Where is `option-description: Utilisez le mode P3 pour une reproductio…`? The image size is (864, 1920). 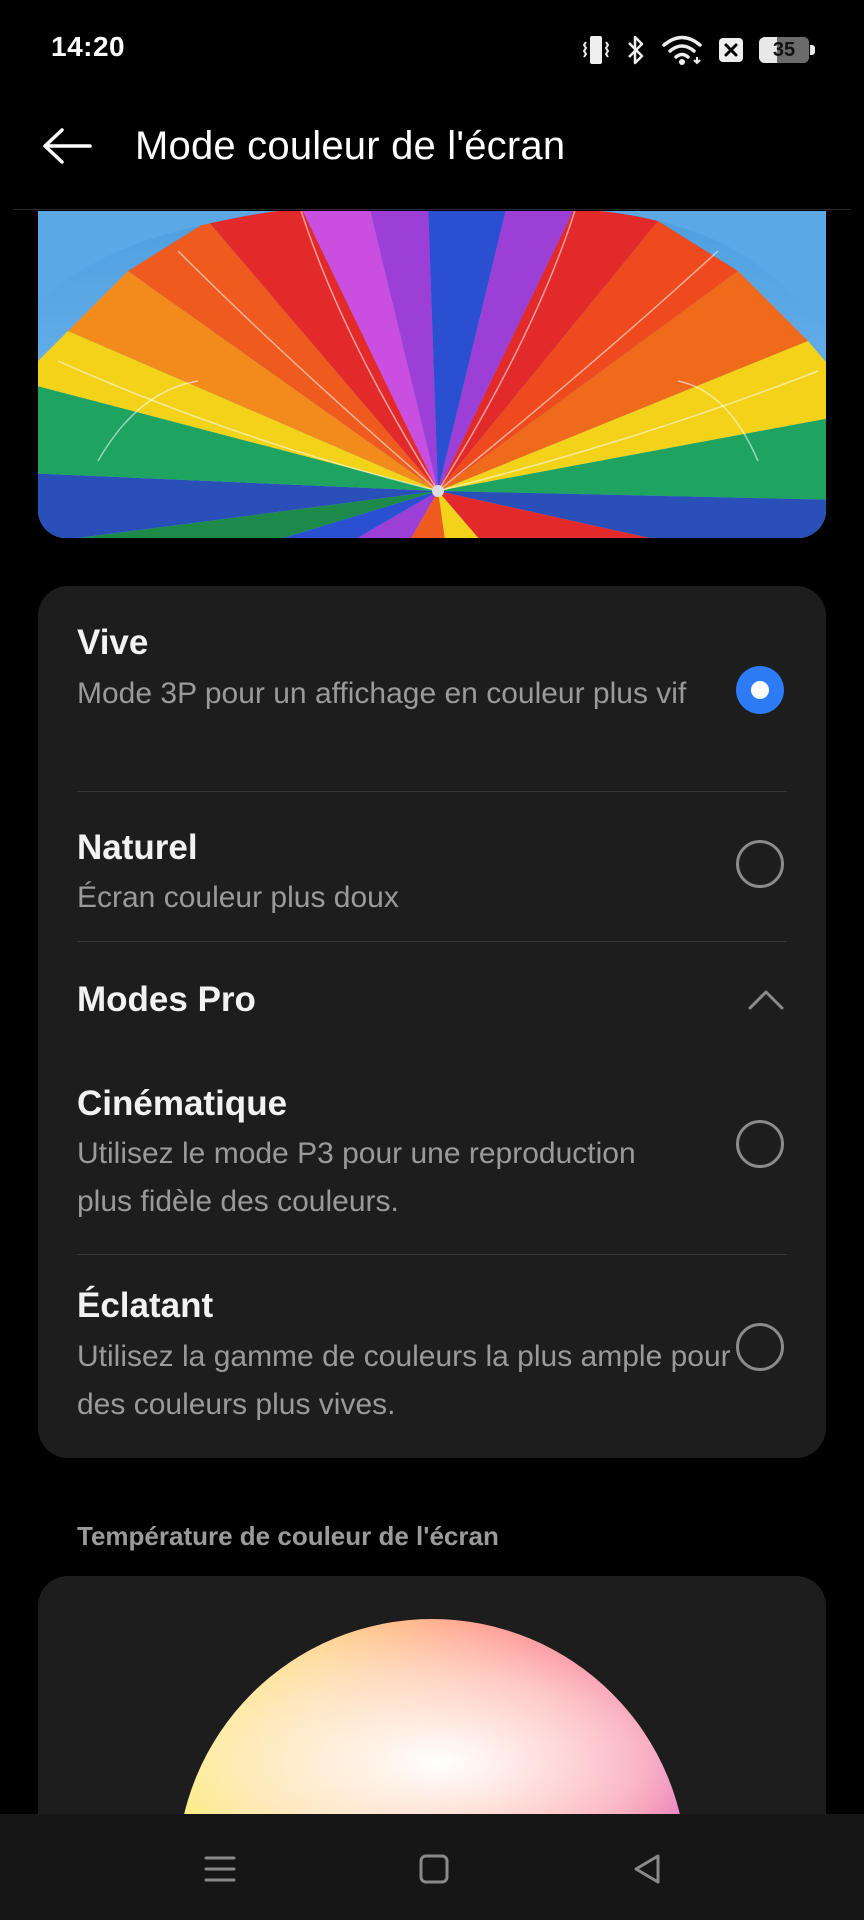 option-description: Utilisez le mode P3 pour une reproductio… is located at coordinates (356, 1177).